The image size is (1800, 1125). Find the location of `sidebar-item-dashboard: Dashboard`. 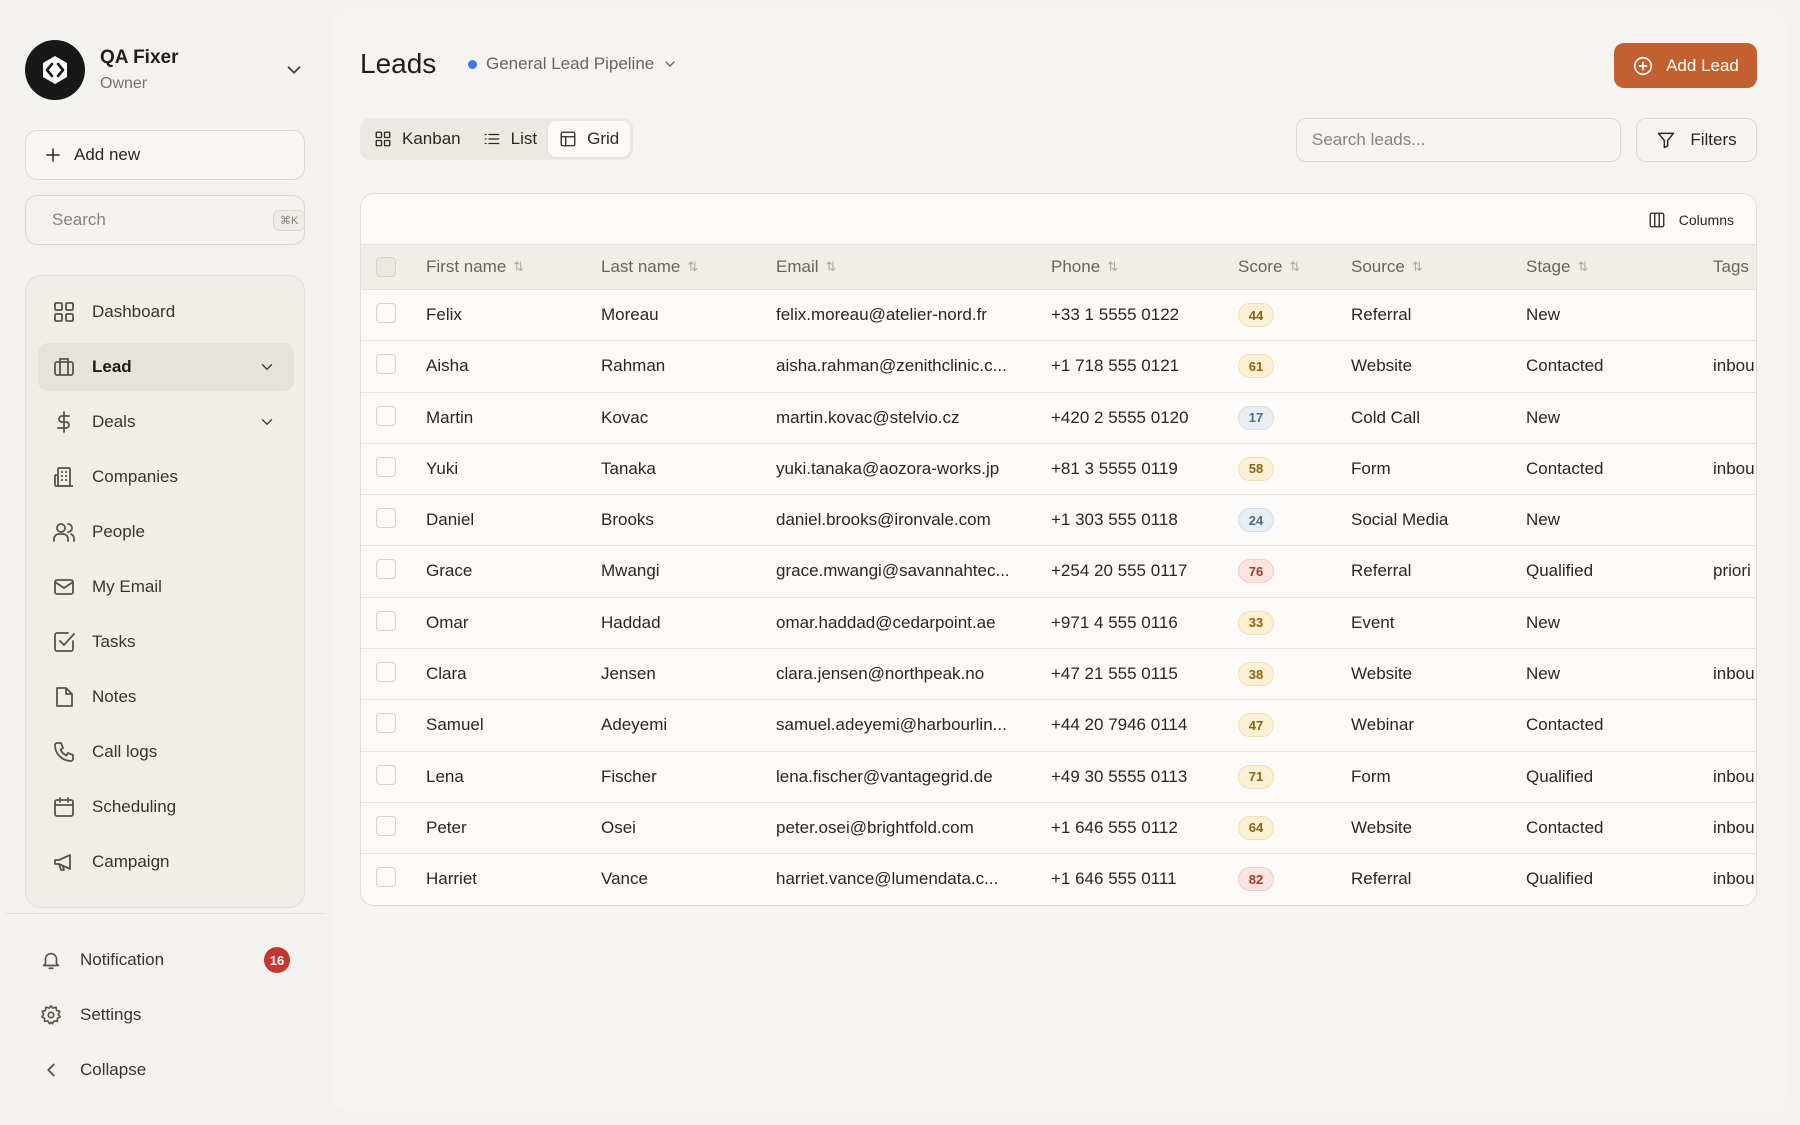

sidebar-item-dashboard: Dashboard is located at coordinates (166, 312).